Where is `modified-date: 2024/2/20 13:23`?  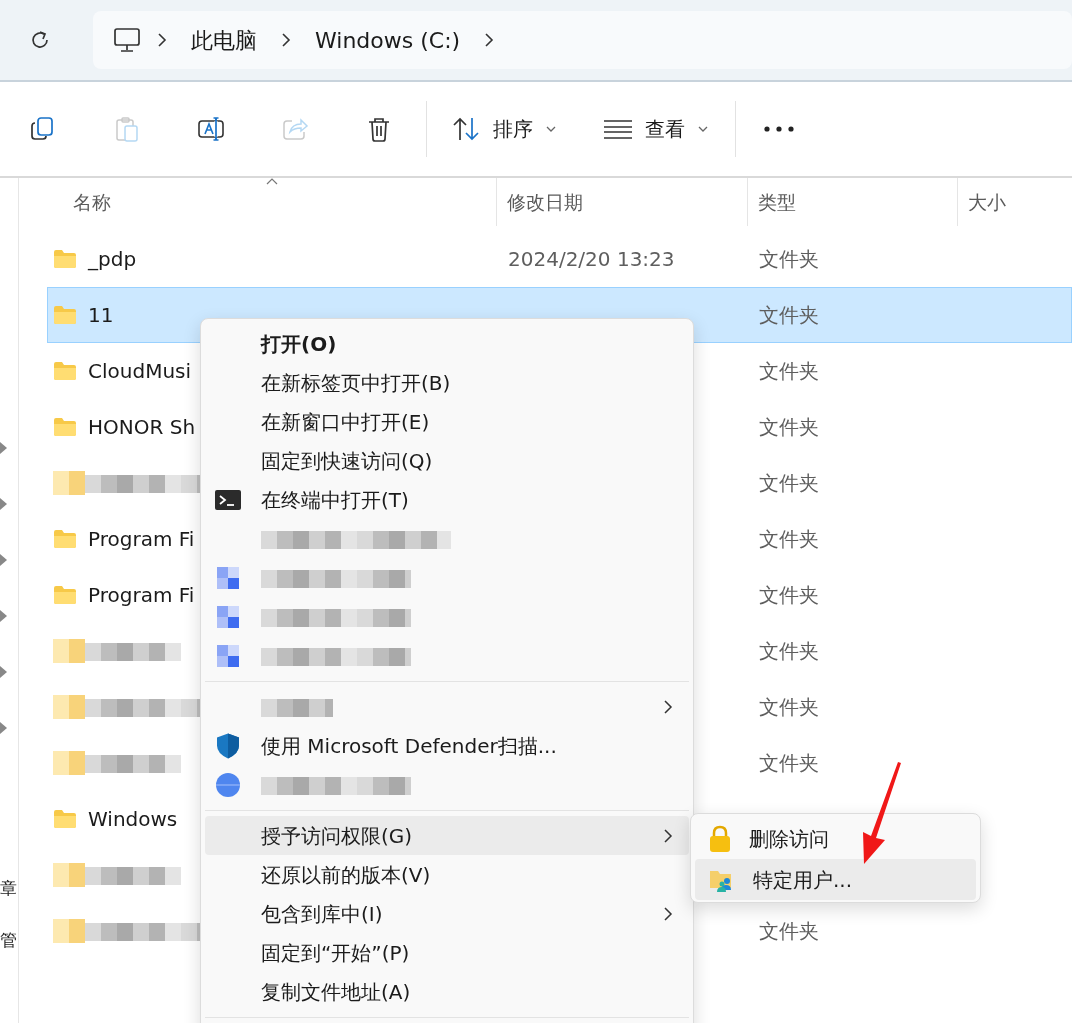
modified-date: 2024/2/20 13:23 is located at coordinates (591, 259).